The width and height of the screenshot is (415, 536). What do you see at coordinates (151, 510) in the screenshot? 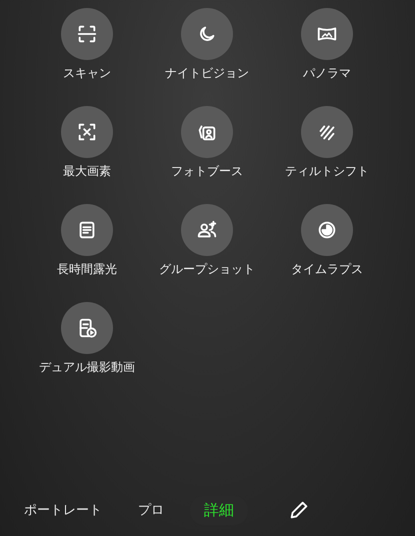
I see `mode-tab: プロ` at bounding box center [151, 510].